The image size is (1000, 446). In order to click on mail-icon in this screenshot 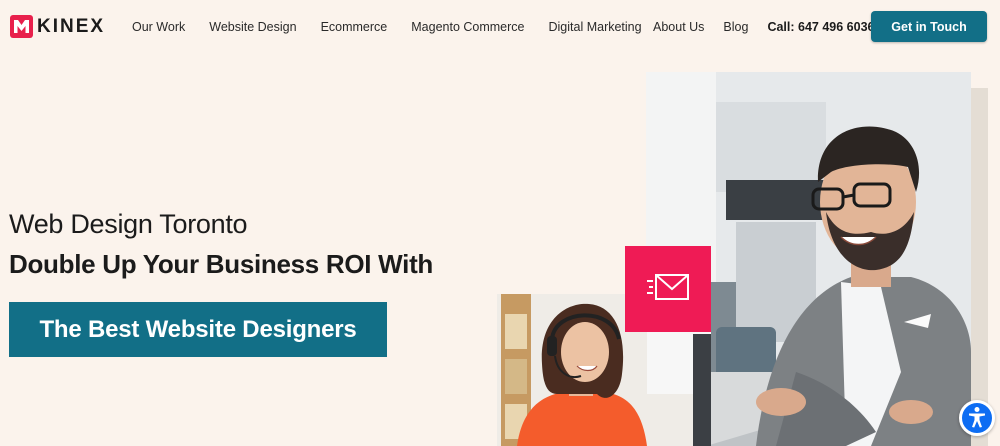, I will do `click(668, 289)`.